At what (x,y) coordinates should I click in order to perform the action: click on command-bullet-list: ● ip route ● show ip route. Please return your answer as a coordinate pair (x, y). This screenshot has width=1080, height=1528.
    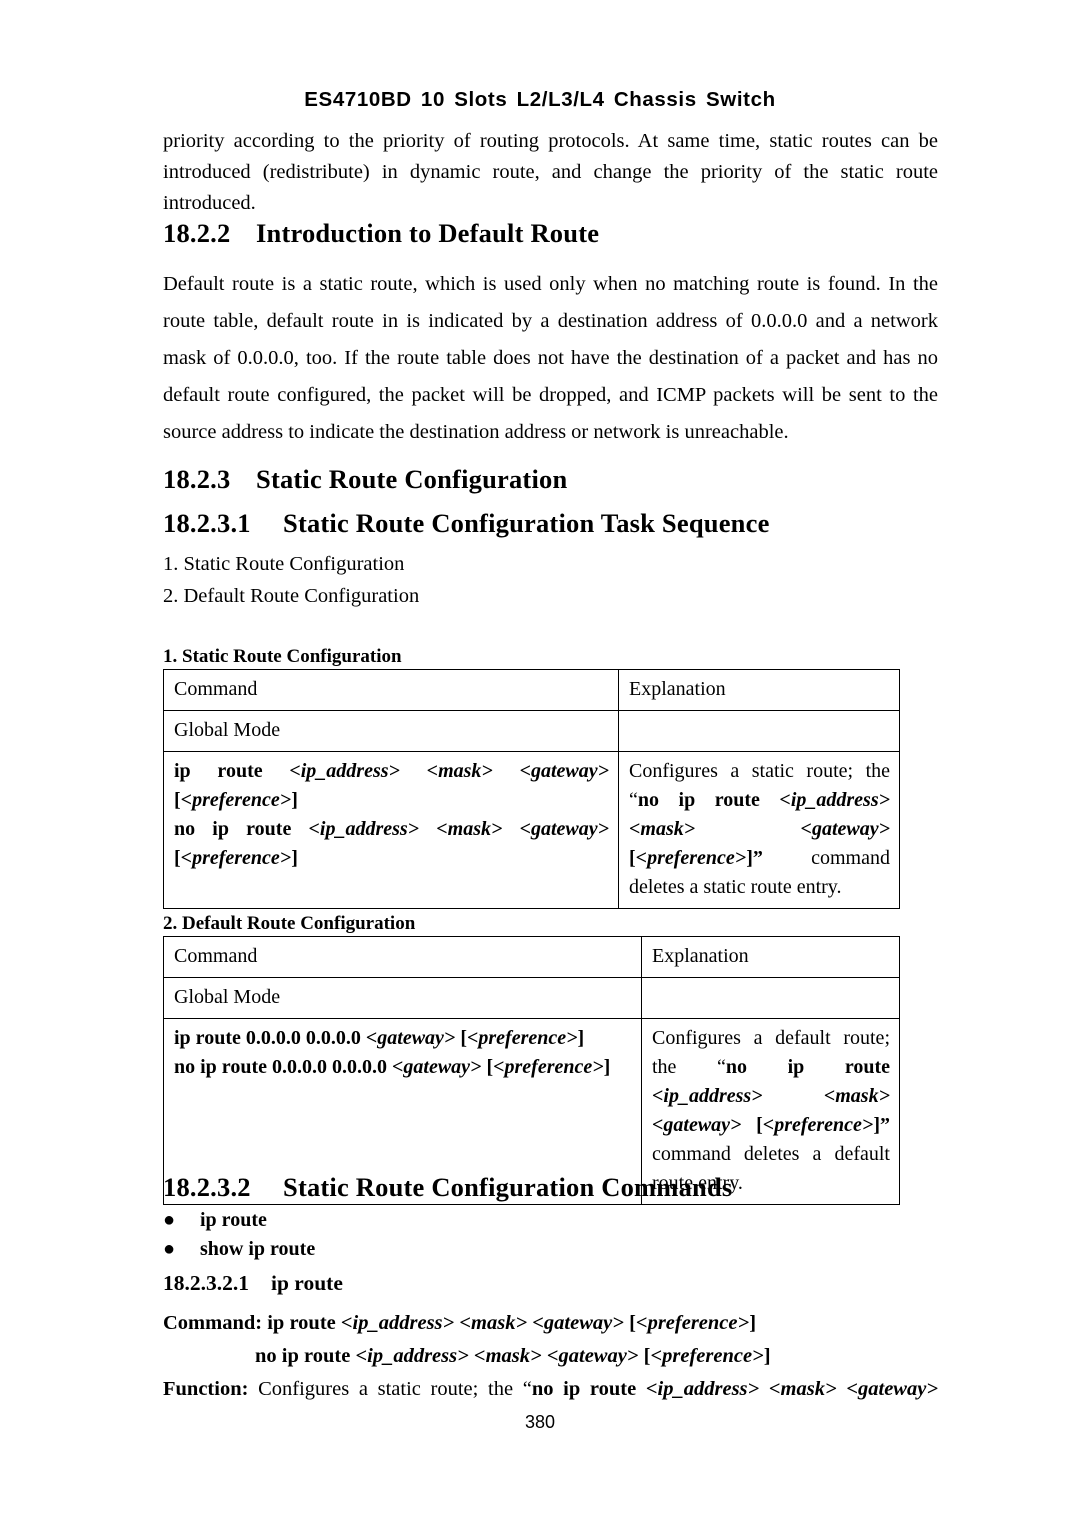
    Looking at the image, I should click on (550, 1235).